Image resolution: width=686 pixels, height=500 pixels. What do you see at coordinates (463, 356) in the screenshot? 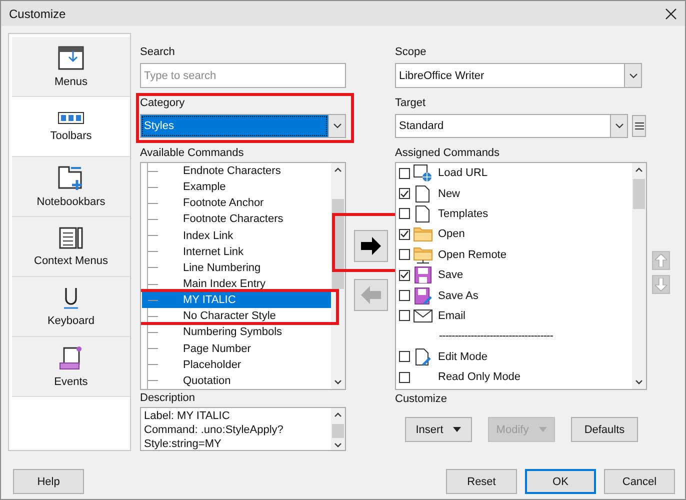
I see `command-item: Edit Mode` at bounding box center [463, 356].